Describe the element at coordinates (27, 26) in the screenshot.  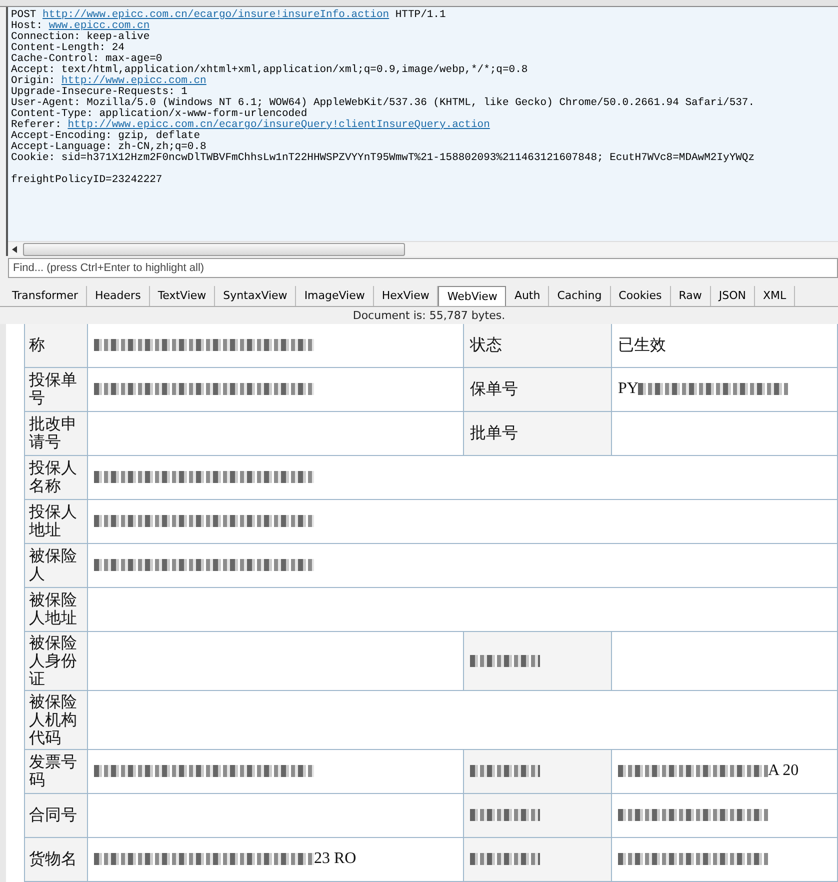
I see `header-text: Host:` at that location.